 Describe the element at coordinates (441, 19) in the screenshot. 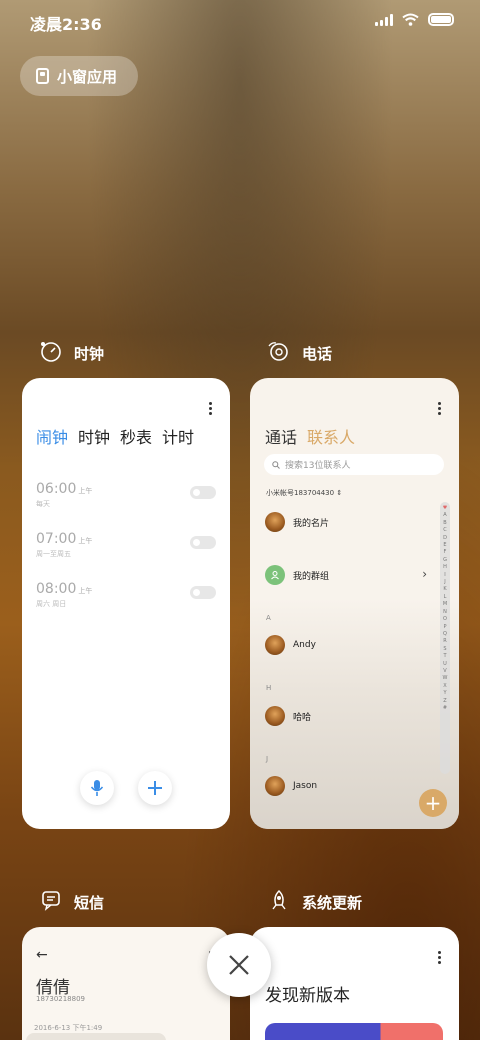

I see `battery-icon` at that location.